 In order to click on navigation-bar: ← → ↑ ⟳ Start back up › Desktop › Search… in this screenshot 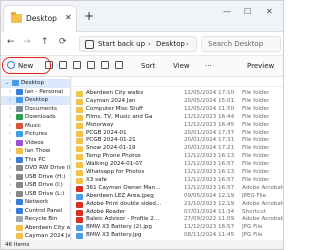, I will do `click(142, 44)`.